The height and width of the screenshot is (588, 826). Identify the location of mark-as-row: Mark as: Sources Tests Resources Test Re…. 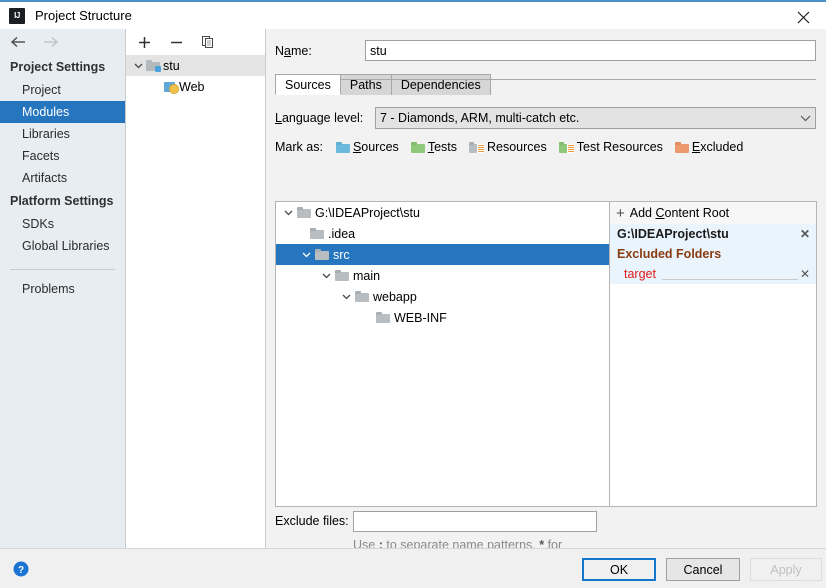
(546, 141).